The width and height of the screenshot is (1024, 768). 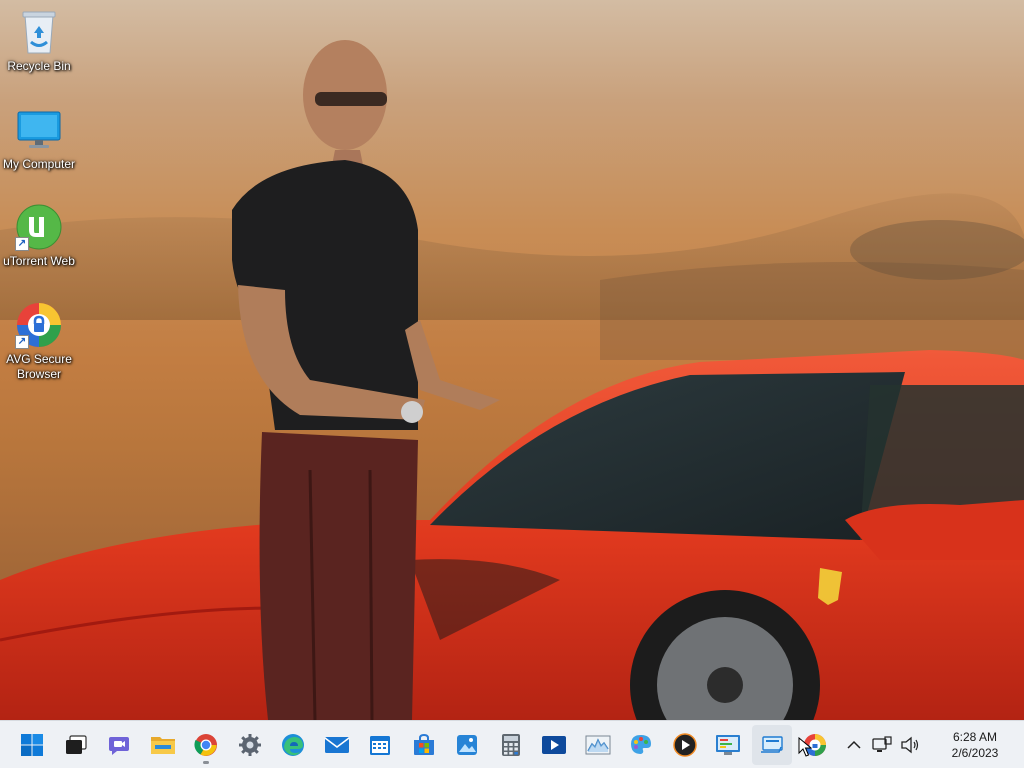 I want to click on windows-start-icon, so click(x=32, y=745).